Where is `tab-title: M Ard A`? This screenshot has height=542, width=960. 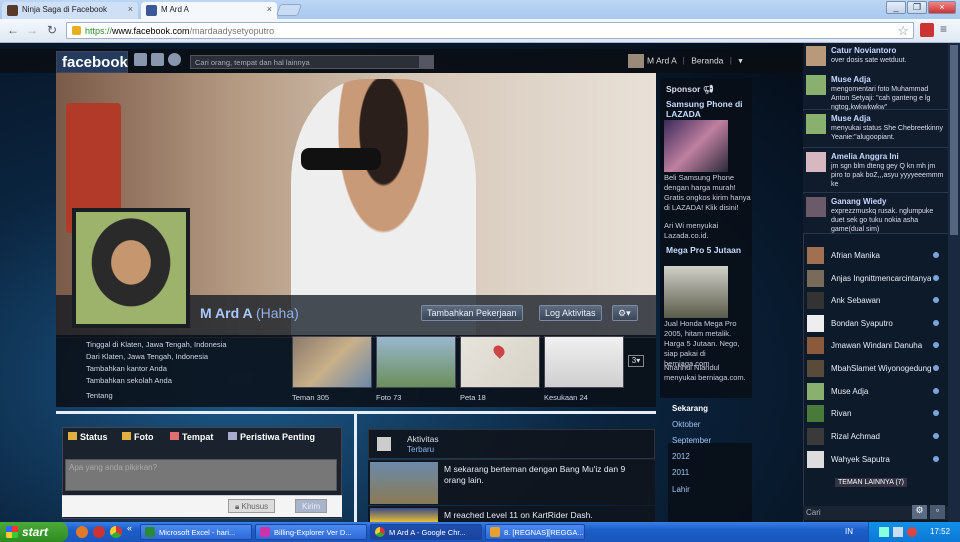
tab-title: M Ard A is located at coordinates (175, 9).